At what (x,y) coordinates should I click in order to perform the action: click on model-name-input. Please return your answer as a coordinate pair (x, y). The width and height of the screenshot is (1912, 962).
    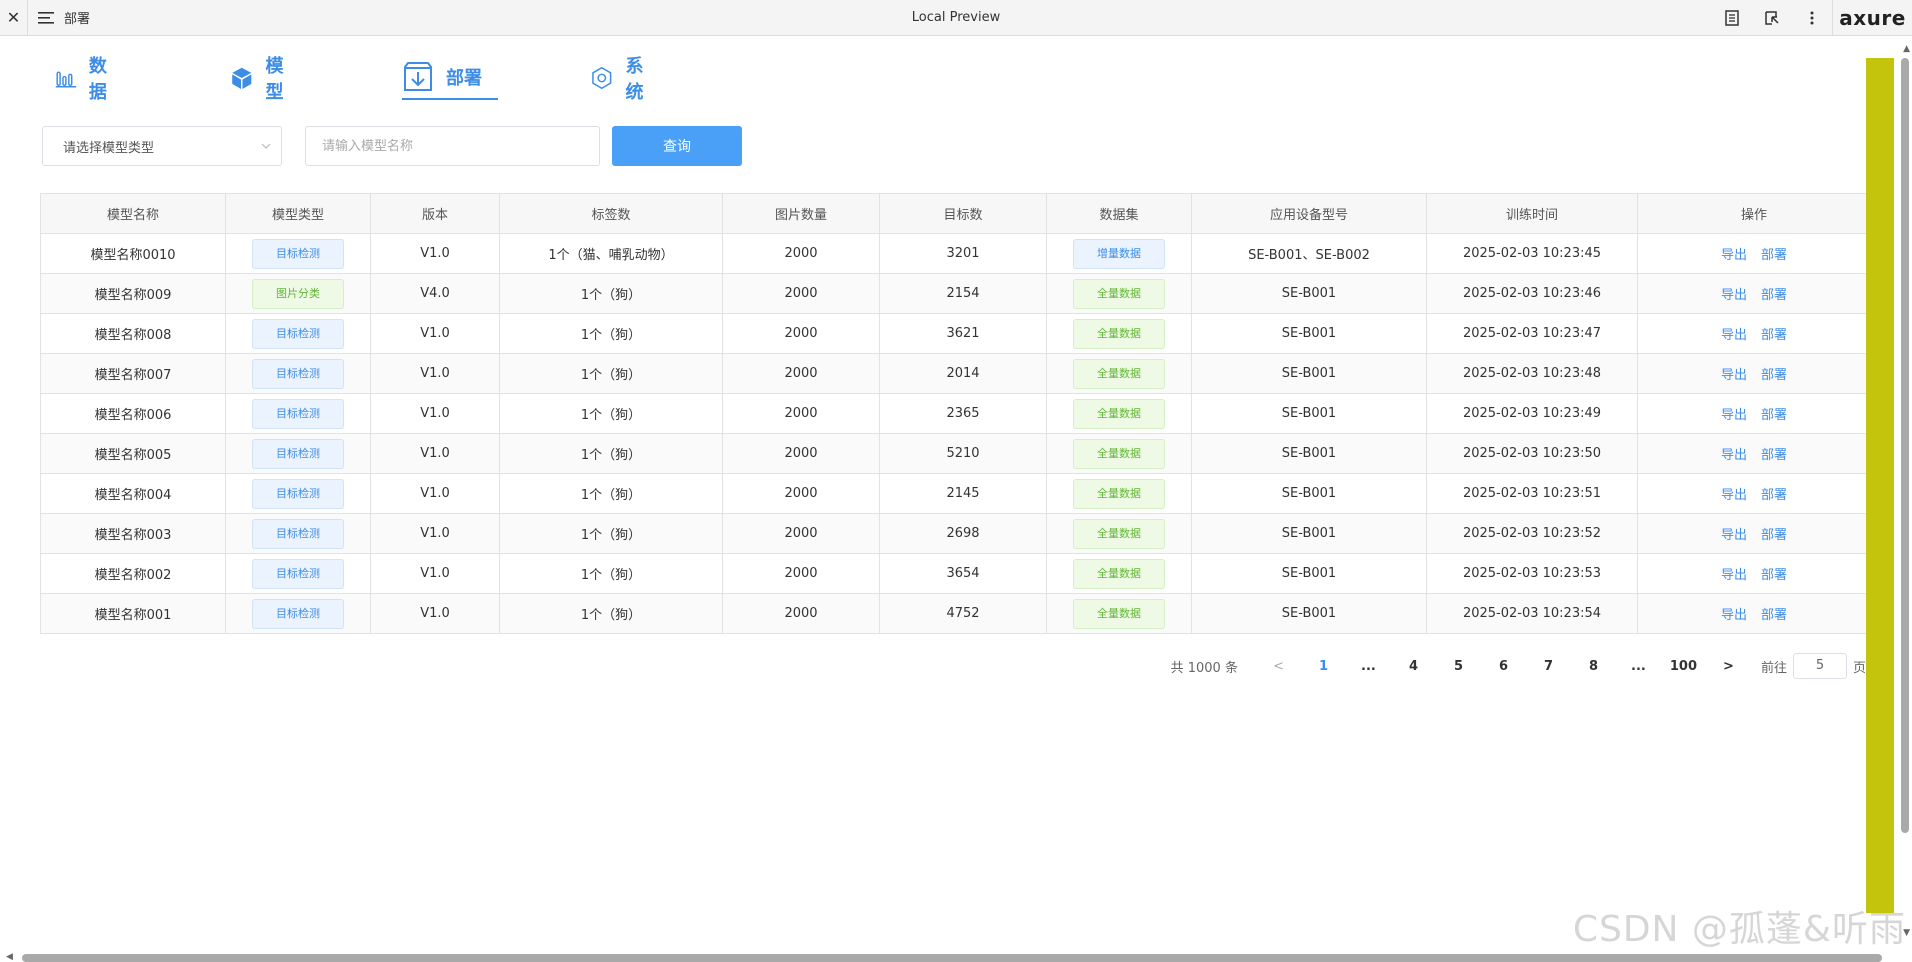
    Looking at the image, I should click on (452, 146).